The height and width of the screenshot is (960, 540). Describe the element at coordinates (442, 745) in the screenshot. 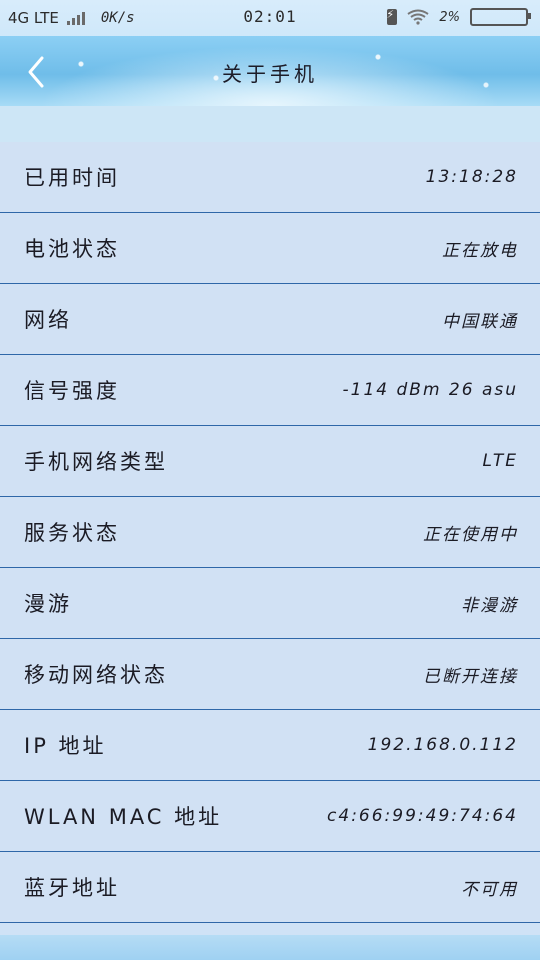

I see `info-row-value: 192.168.0.112` at that location.